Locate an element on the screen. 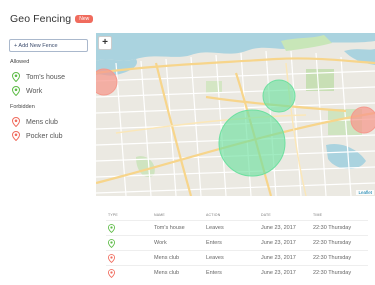 This screenshot has width=375, height=285. name-cell: Work is located at coordinates (160, 243).